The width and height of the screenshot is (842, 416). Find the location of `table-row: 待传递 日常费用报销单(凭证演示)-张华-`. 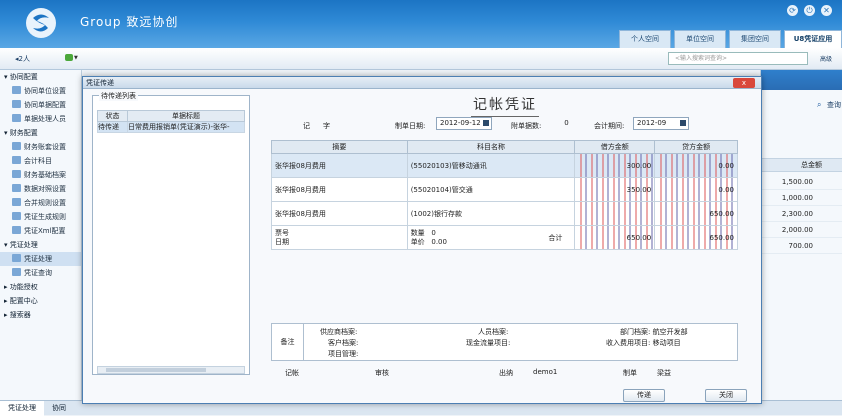

table-row: 待传递 日常费用报销单(凭证演示)-张华- is located at coordinates (171, 127).